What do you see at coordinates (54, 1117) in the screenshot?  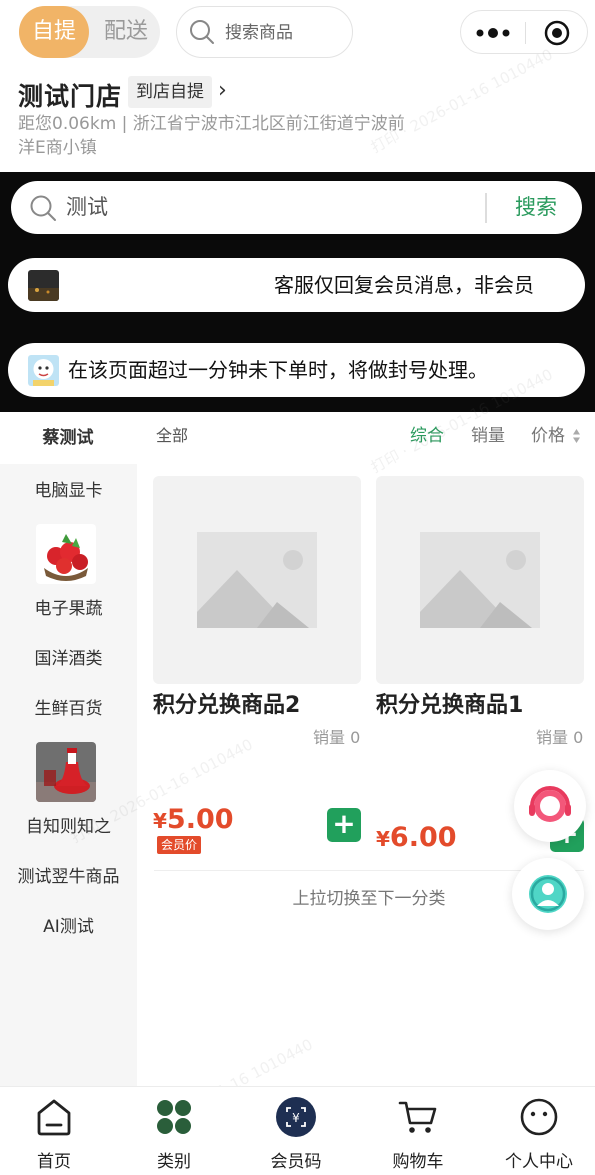 I see `home-icon` at bounding box center [54, 1117].